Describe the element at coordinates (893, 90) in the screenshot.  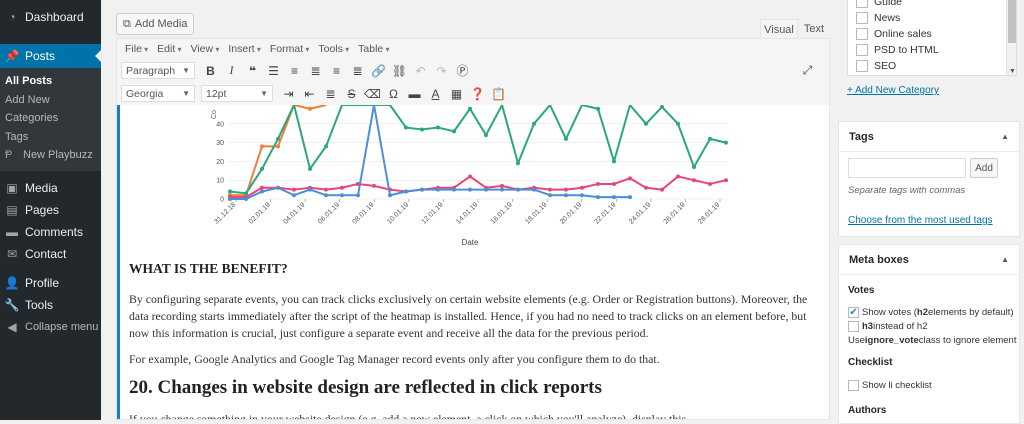
I see `add-new-category-link: + Add New Category` at that location.